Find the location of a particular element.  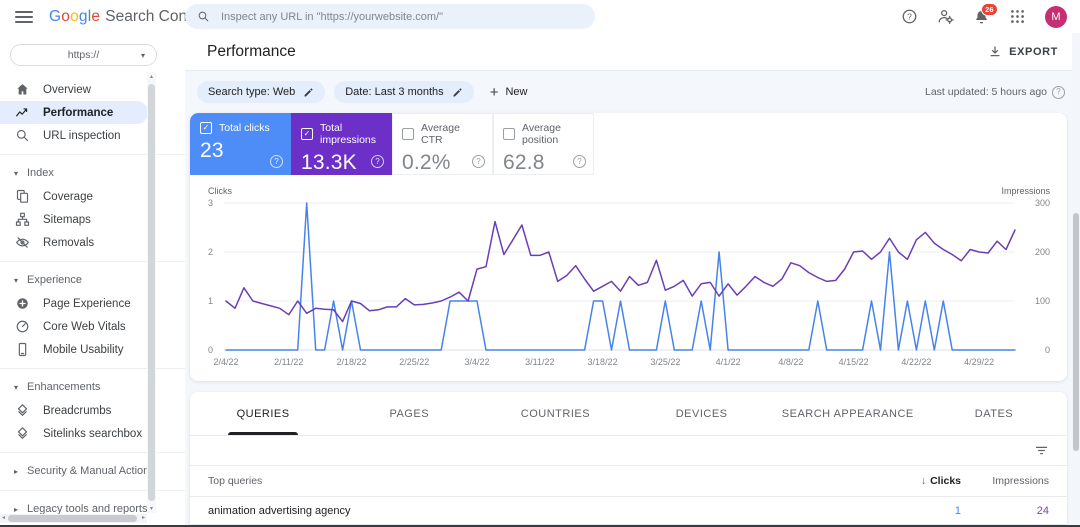

help-icon: ? is located at coordinates (909, 16).